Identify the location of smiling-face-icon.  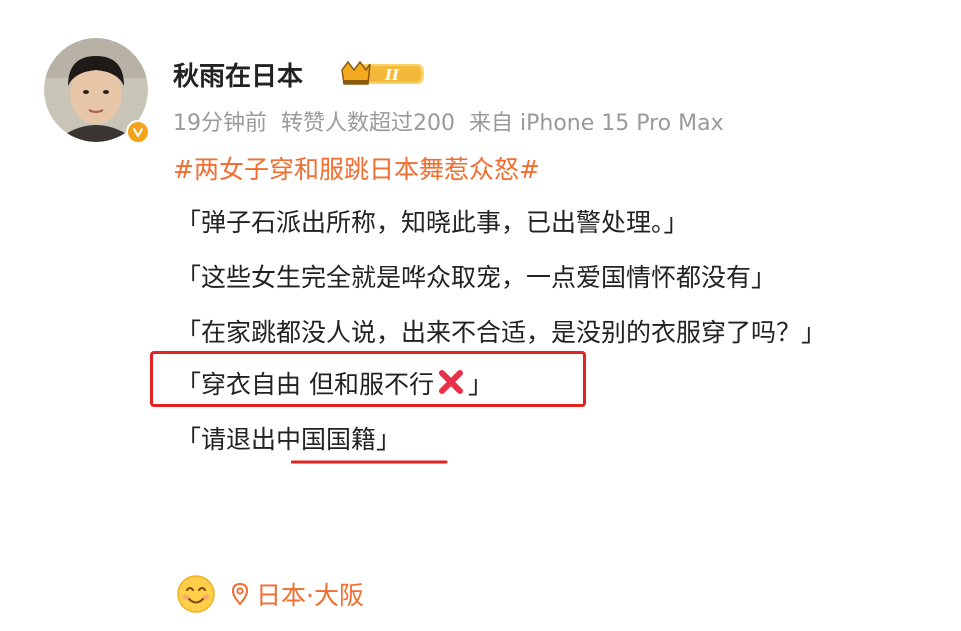
(196, 594).